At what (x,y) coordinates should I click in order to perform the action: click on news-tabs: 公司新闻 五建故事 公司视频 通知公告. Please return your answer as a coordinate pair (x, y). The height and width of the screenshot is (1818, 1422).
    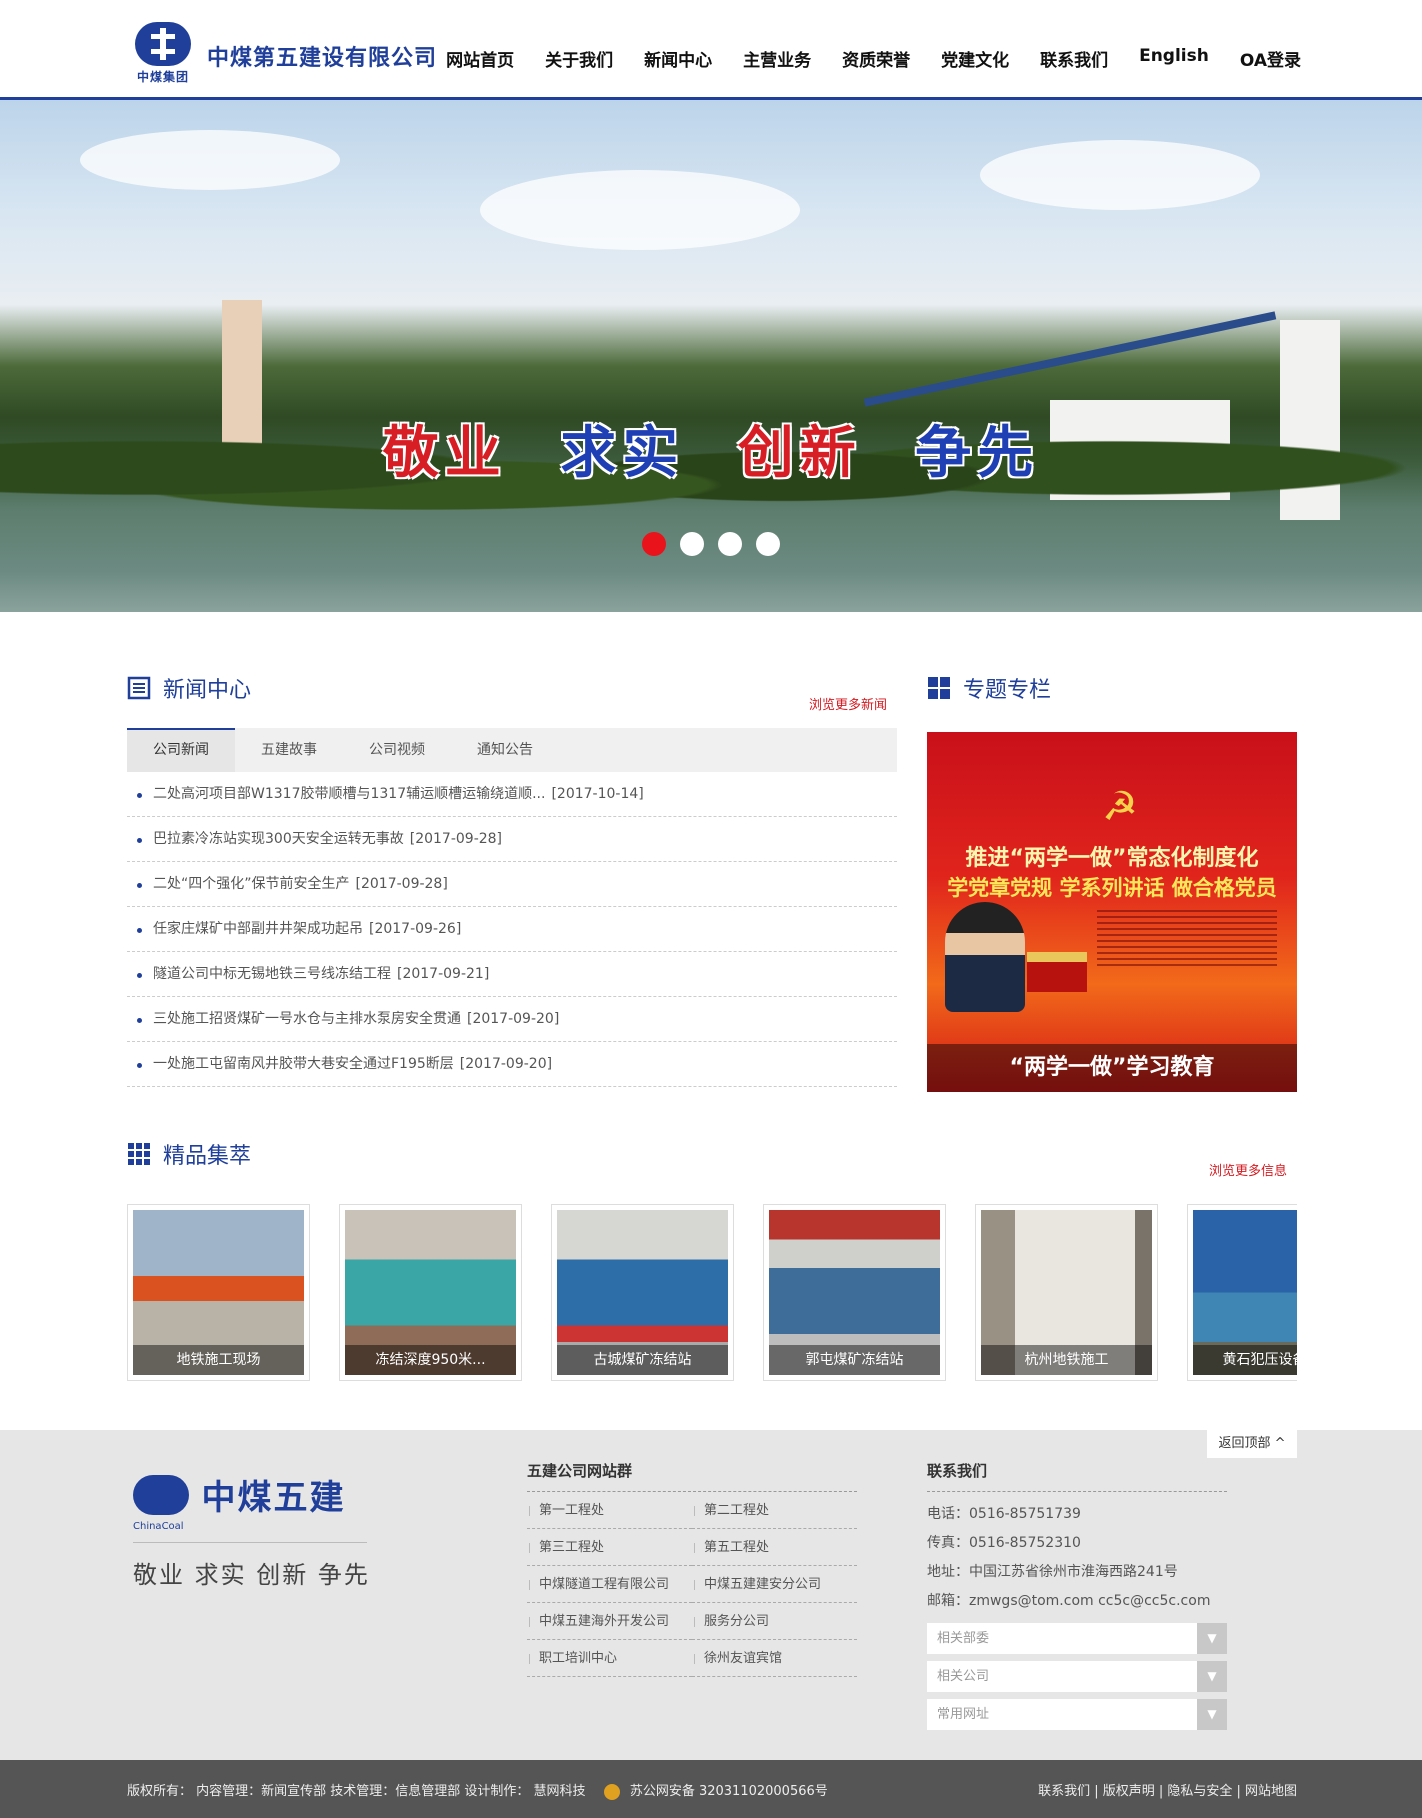
    Looking at the image, I should click on (512, 750).